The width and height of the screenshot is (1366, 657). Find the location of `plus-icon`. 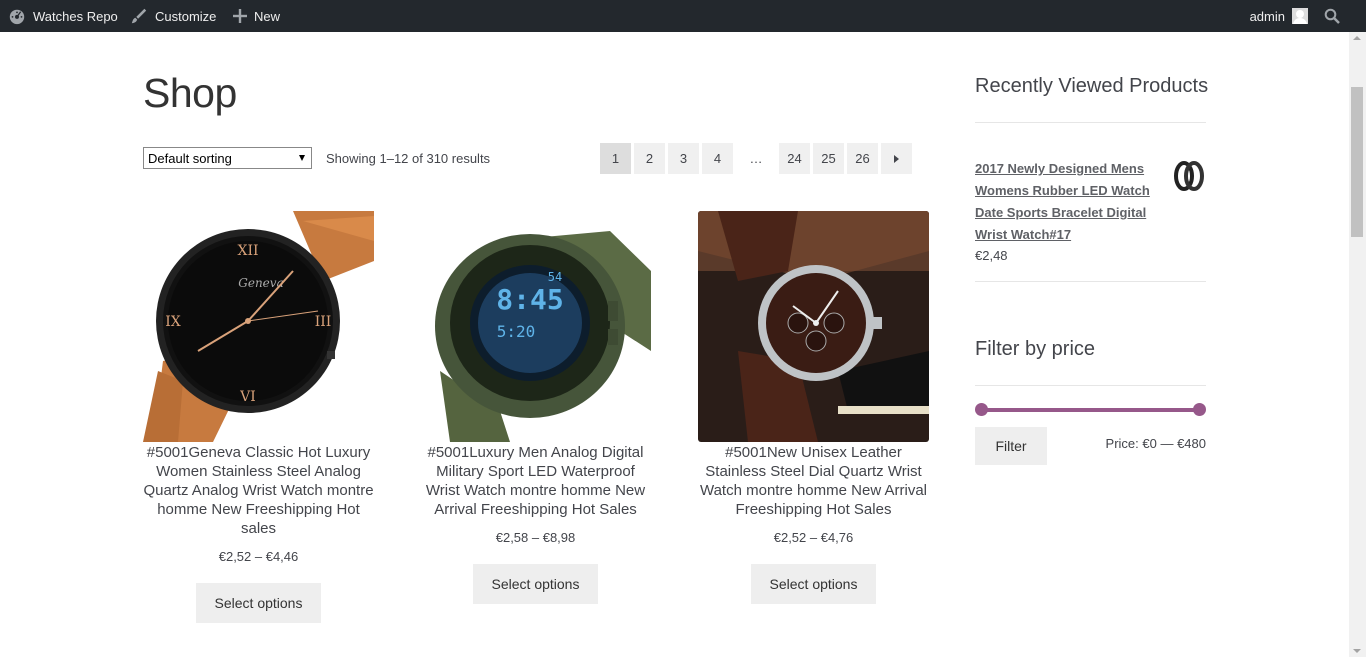

plus-icon is located at coordinates (240, 16).